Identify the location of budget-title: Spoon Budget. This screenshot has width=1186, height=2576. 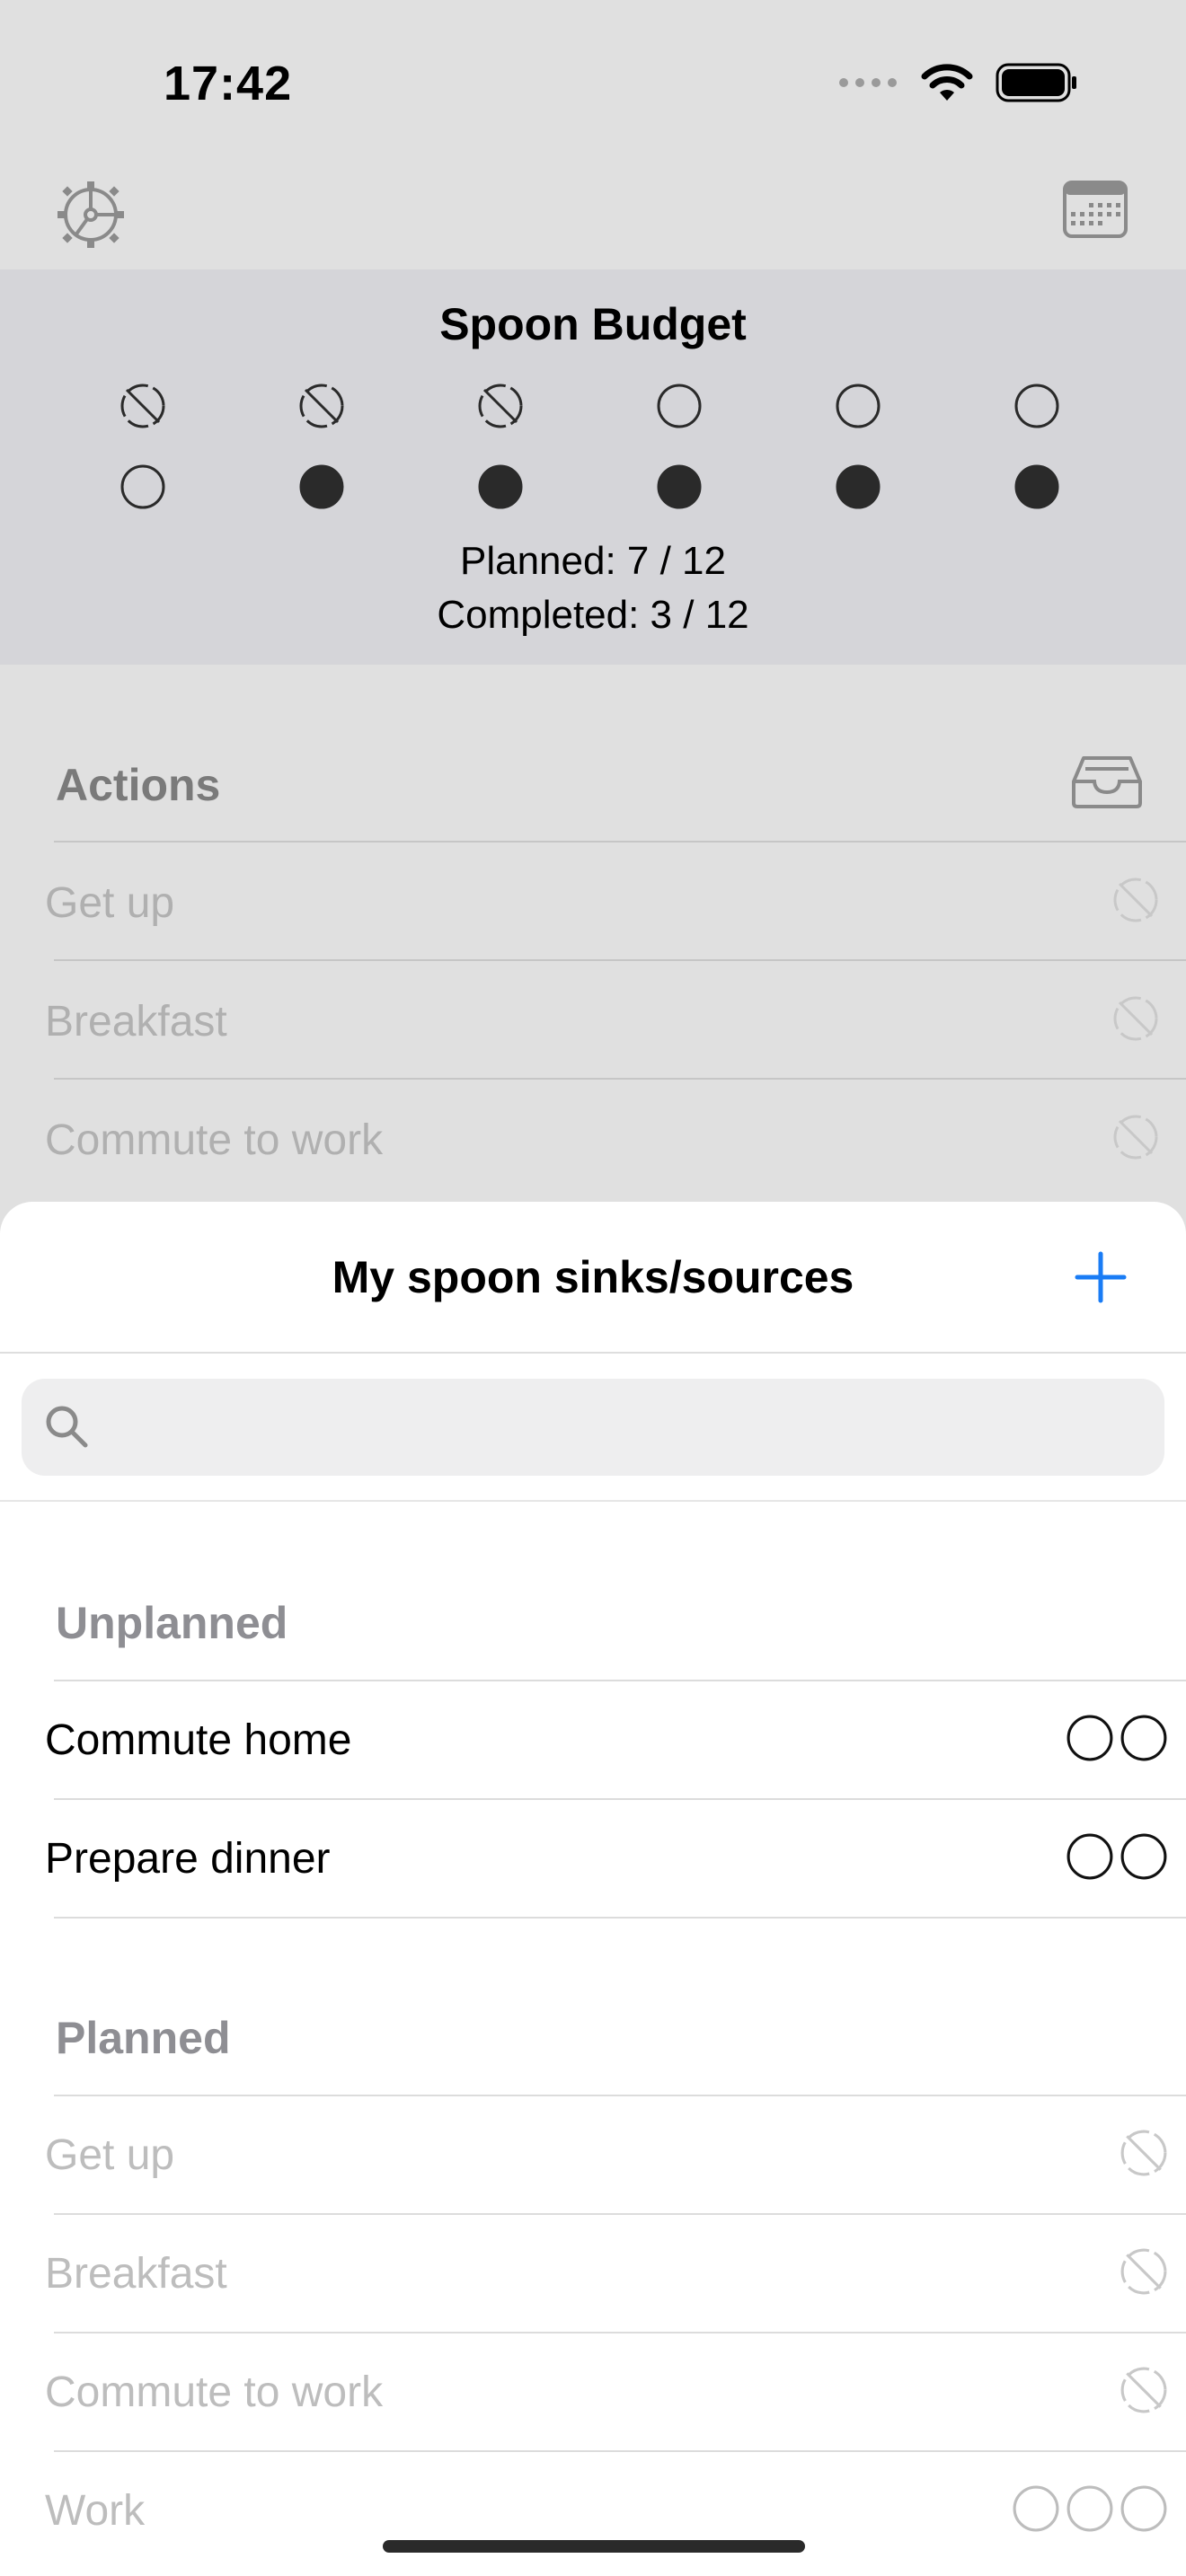
(593, 324).